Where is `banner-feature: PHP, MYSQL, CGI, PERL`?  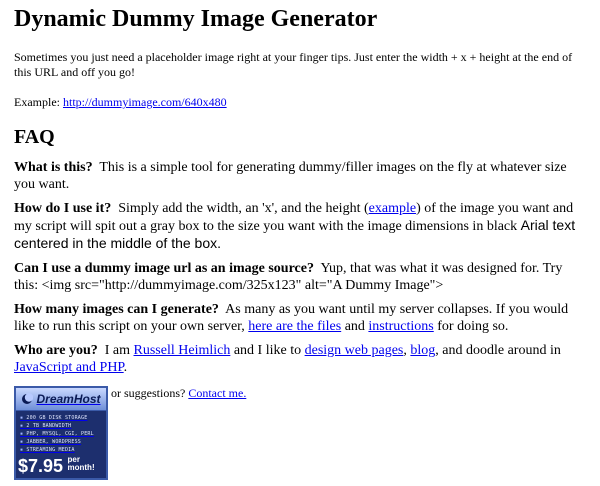
banner-feature: PHP, MYSQL, CGI, PERL is located at coordinates (63, 434).